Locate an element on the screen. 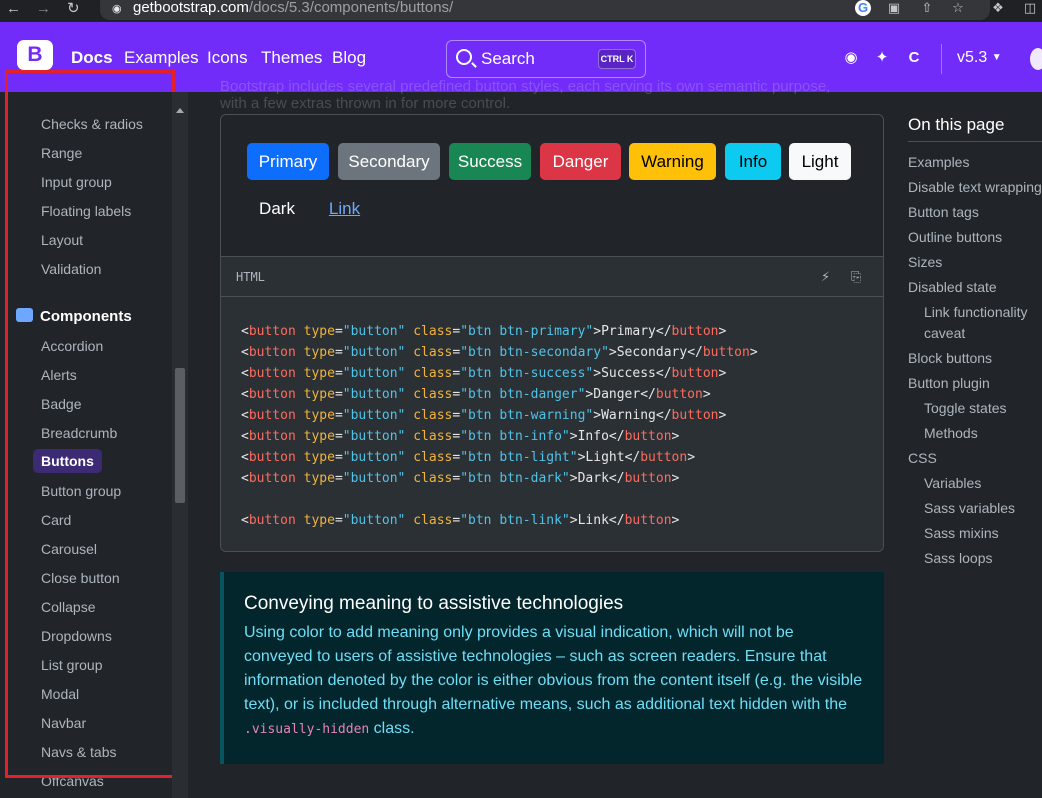 This screenshot has width=1042, height=798. warning-button: Warning is located at coordinates (672, 161).